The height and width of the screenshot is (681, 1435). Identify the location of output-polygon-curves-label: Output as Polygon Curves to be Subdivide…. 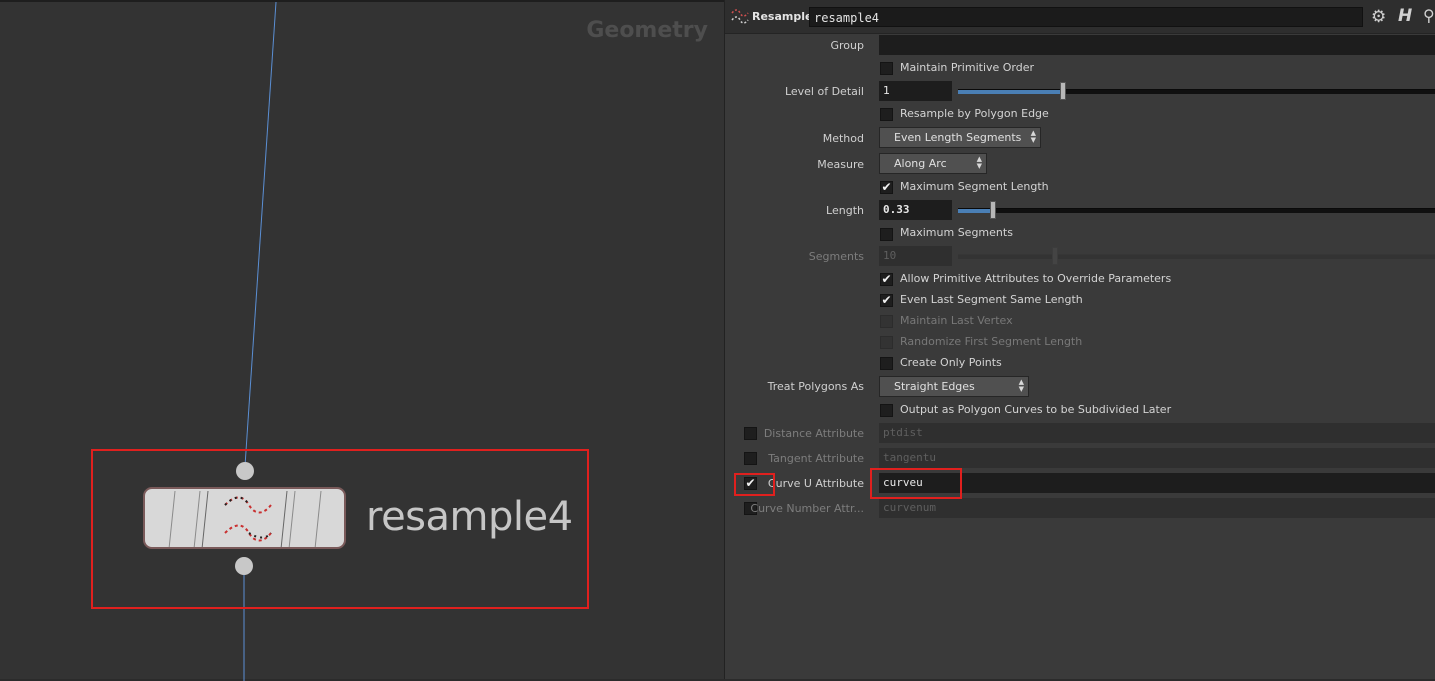
(1036, 409).